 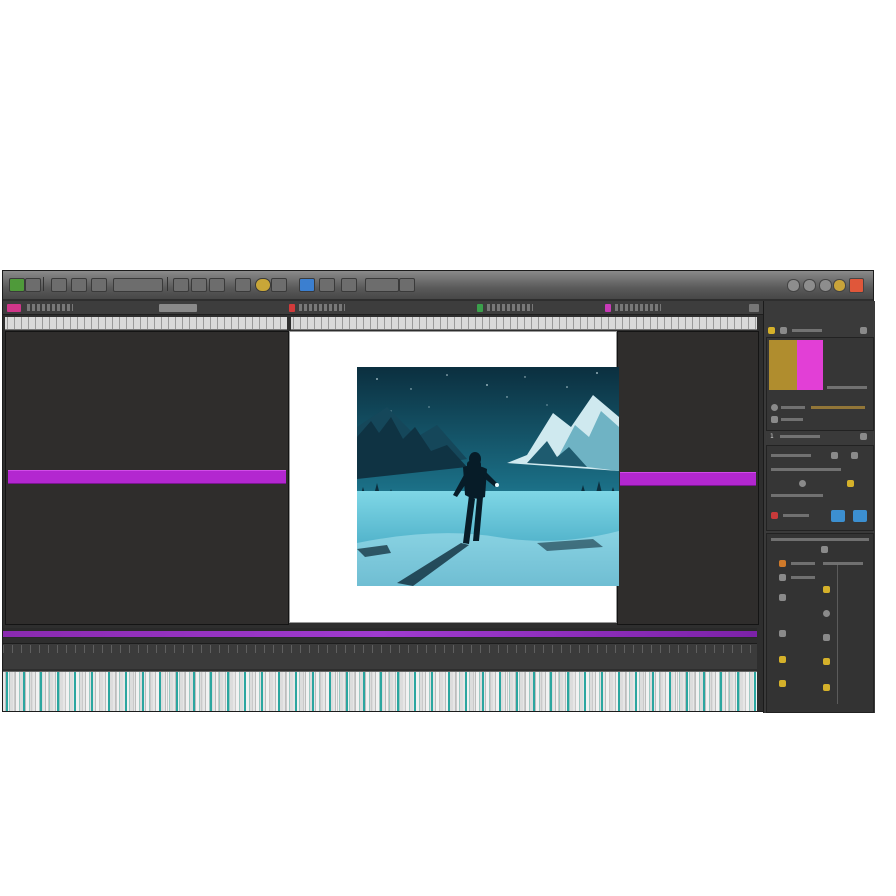 I want to click on expand-button, so click(x=407, y=285).